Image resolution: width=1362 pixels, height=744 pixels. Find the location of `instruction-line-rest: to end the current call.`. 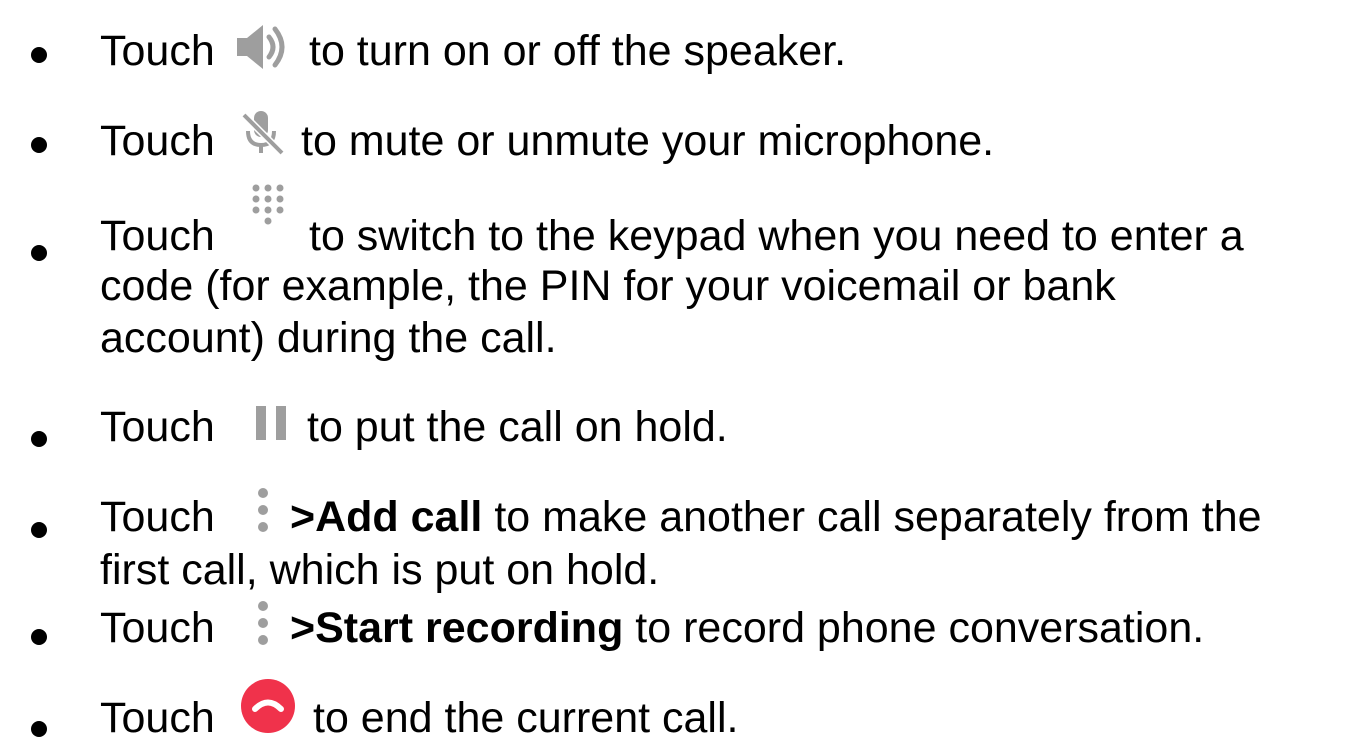

instruction-line-rest: to end the current call. is located at coordinates (525, 718).